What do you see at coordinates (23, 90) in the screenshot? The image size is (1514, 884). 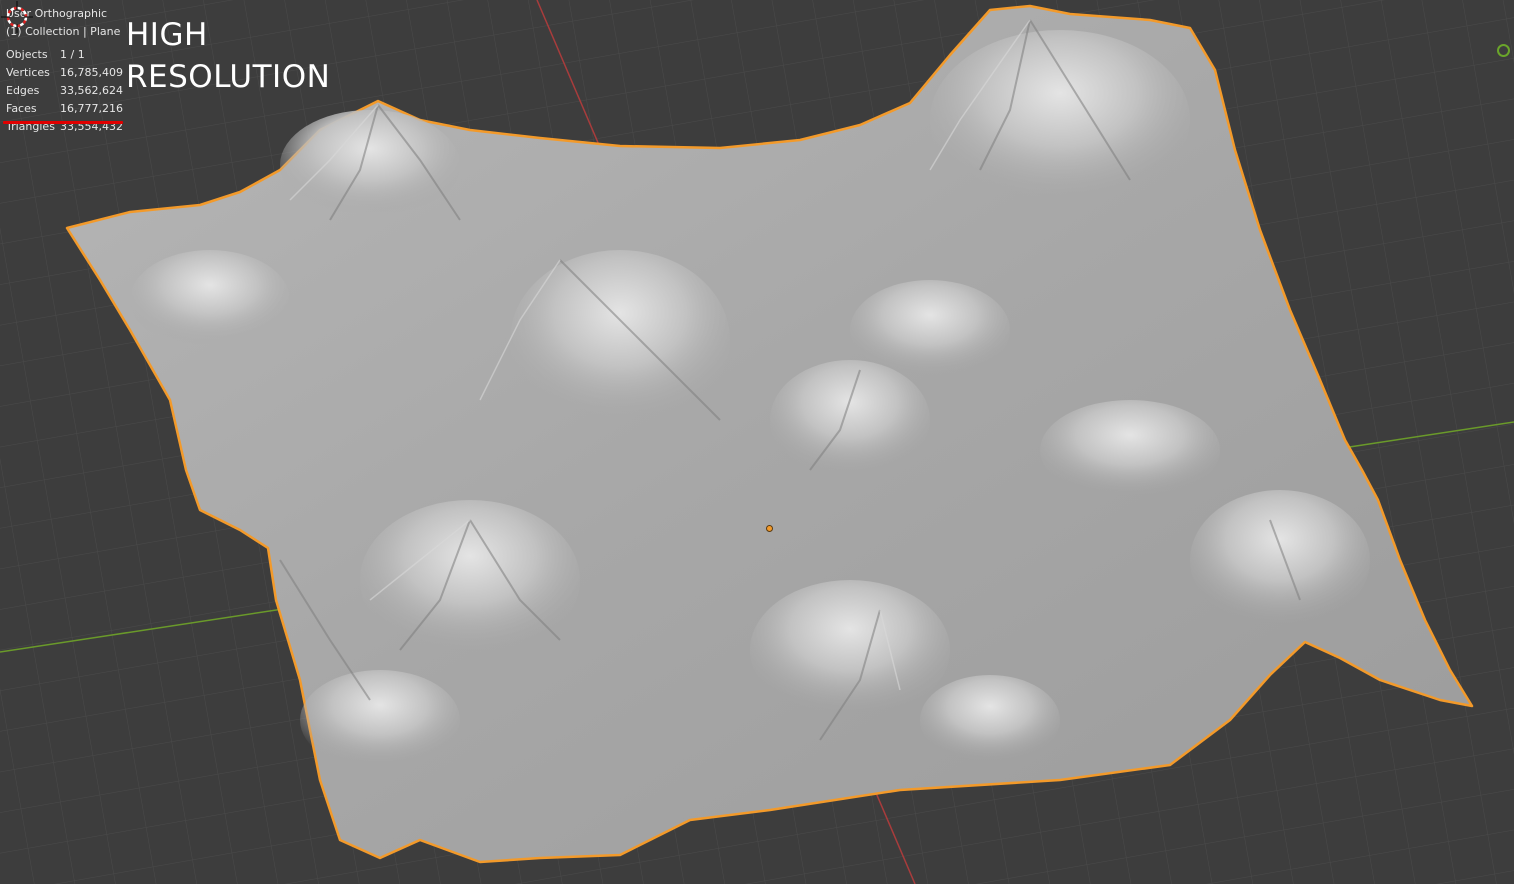 I see `stat-label: Edges` at bounding box center [23, 90].